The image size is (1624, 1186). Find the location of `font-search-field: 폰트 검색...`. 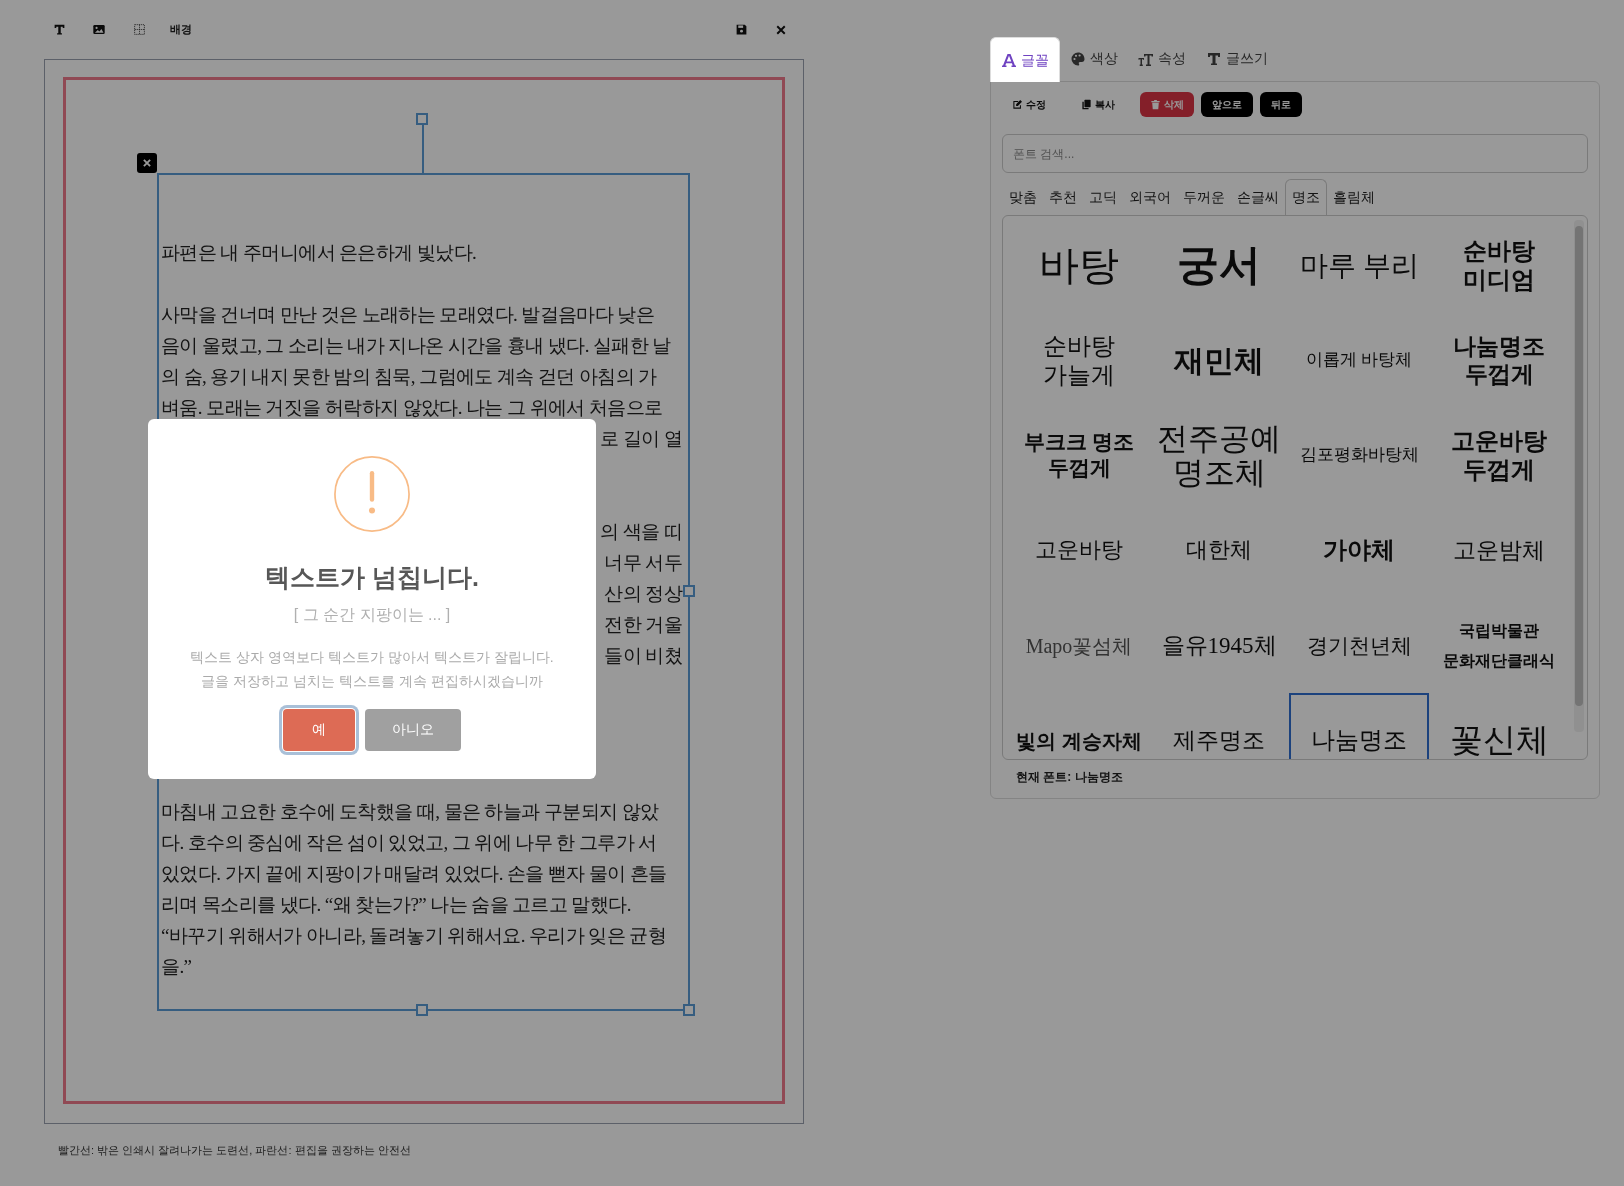

font-search-field: 폰트 검색... is located at coordinates (1295, 153).